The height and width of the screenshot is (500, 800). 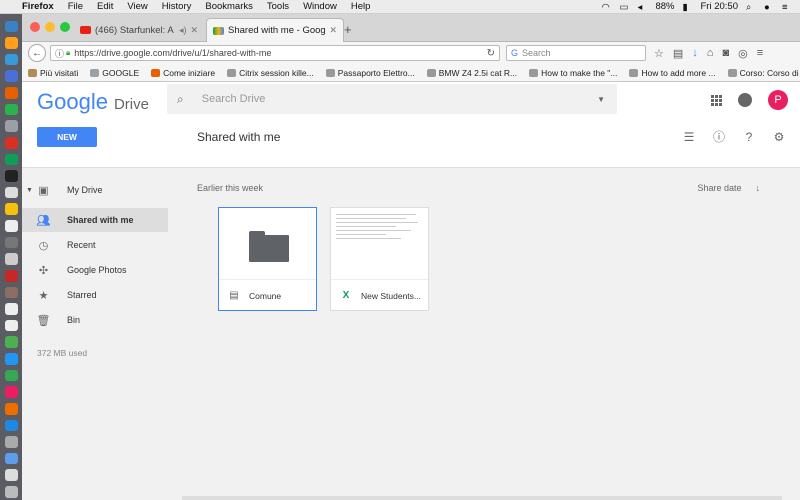 I want to click on finder-icon, so click(x=11, y=26).